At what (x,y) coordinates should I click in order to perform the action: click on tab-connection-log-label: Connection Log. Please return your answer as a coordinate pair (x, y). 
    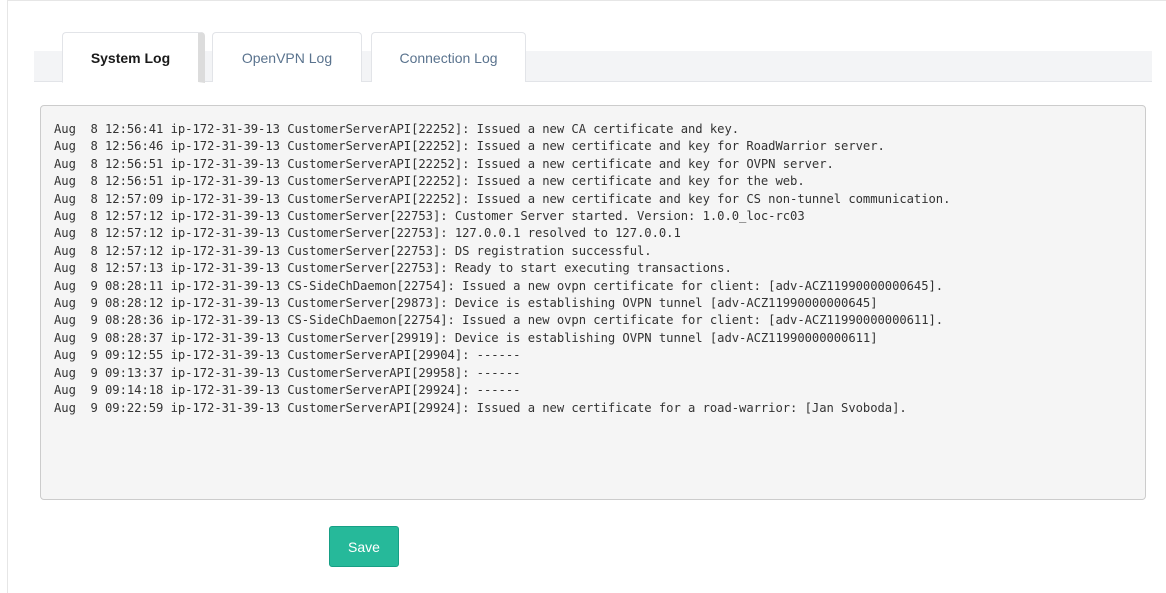
    Looking at the image, I should click on (448, 57).